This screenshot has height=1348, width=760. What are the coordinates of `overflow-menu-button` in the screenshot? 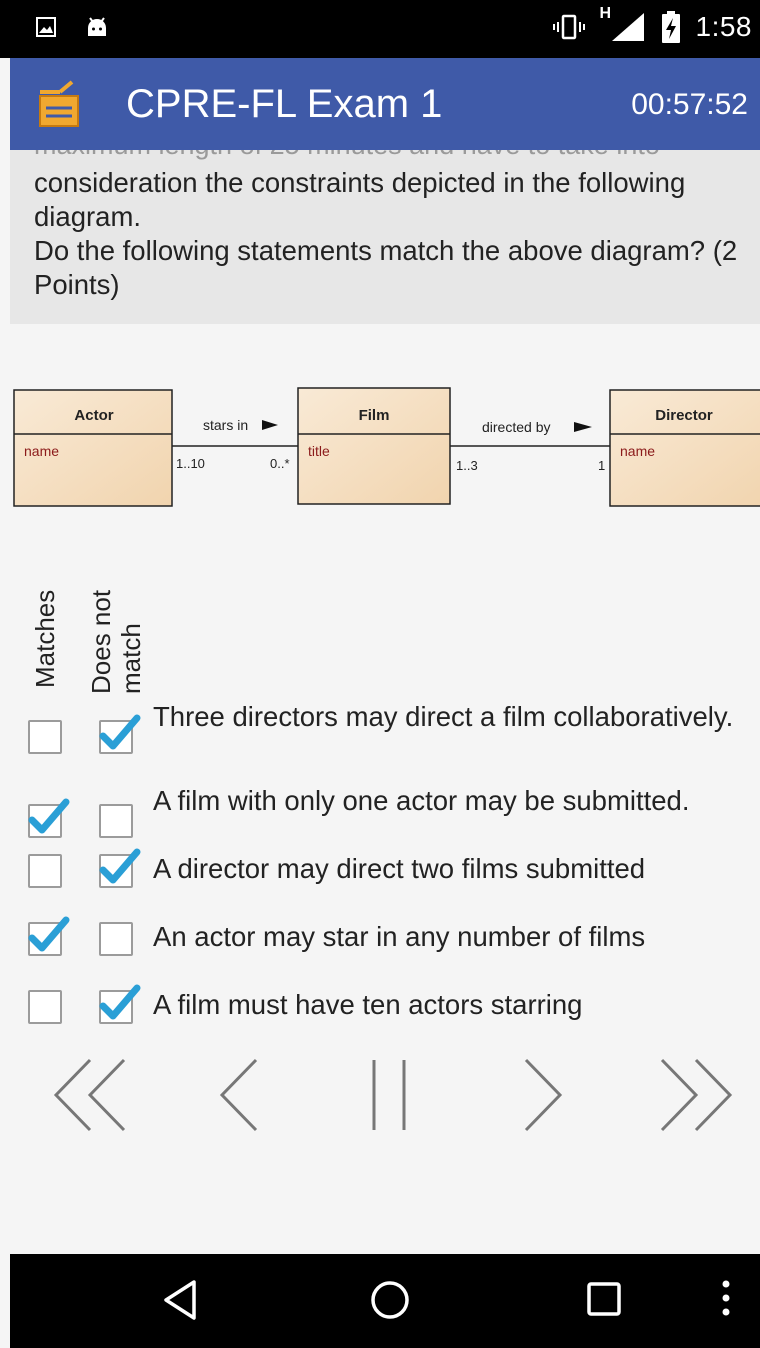 It's located at (726, 1300).